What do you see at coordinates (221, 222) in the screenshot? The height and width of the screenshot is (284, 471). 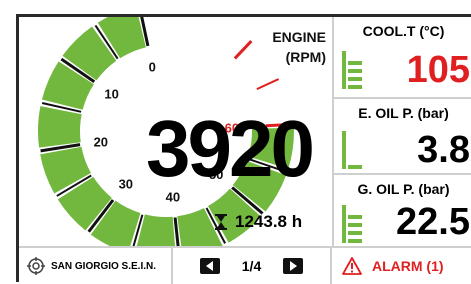 I see `hourglass-icon` at bounding box center [221, 222].